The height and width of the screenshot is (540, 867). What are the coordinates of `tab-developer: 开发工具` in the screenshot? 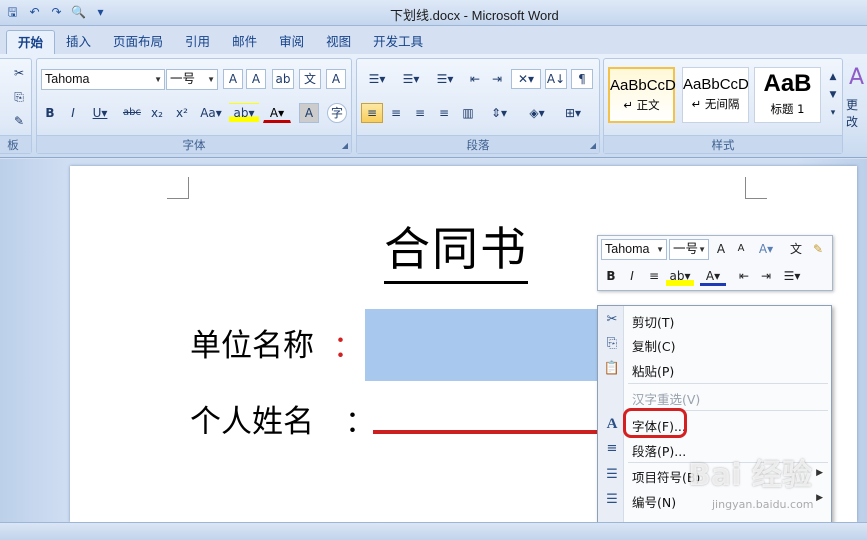 It's located at (398, 42).